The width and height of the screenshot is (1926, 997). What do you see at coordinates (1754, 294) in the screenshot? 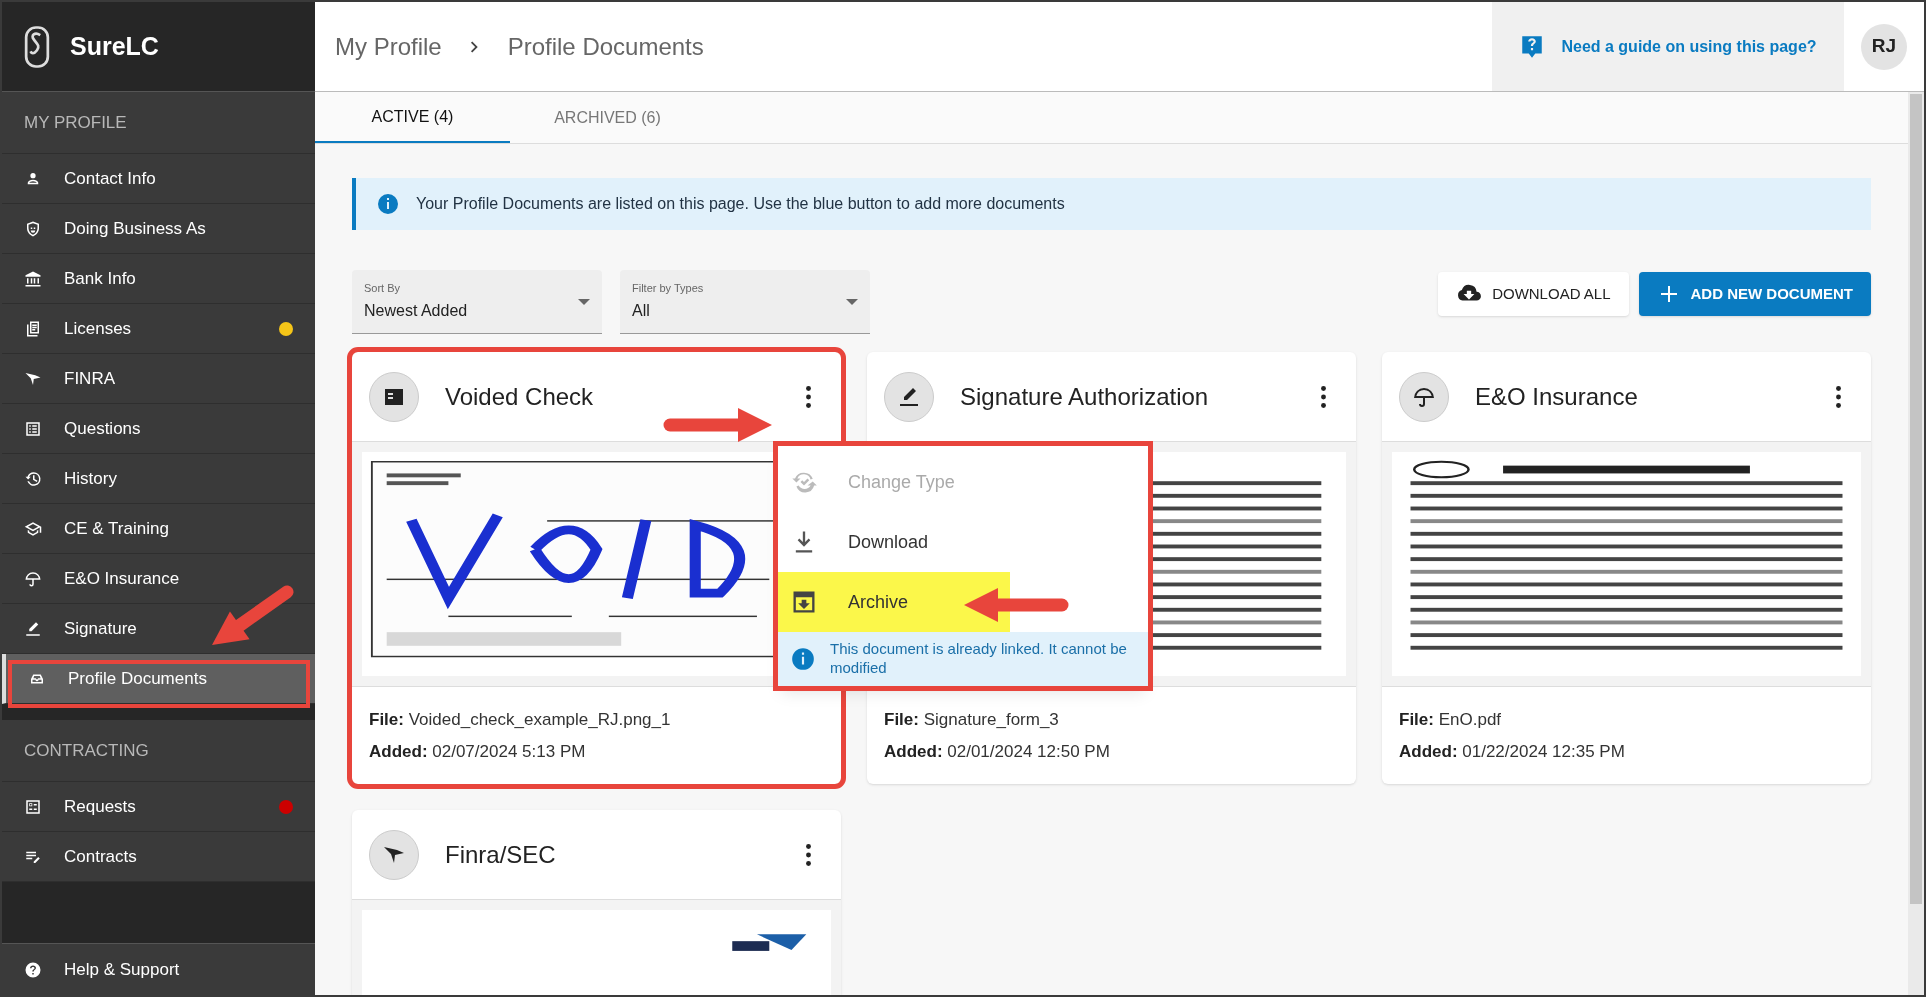
I see `add-document-button: ADD NEW DOCUMENT` at bounding box center [1754, 294].